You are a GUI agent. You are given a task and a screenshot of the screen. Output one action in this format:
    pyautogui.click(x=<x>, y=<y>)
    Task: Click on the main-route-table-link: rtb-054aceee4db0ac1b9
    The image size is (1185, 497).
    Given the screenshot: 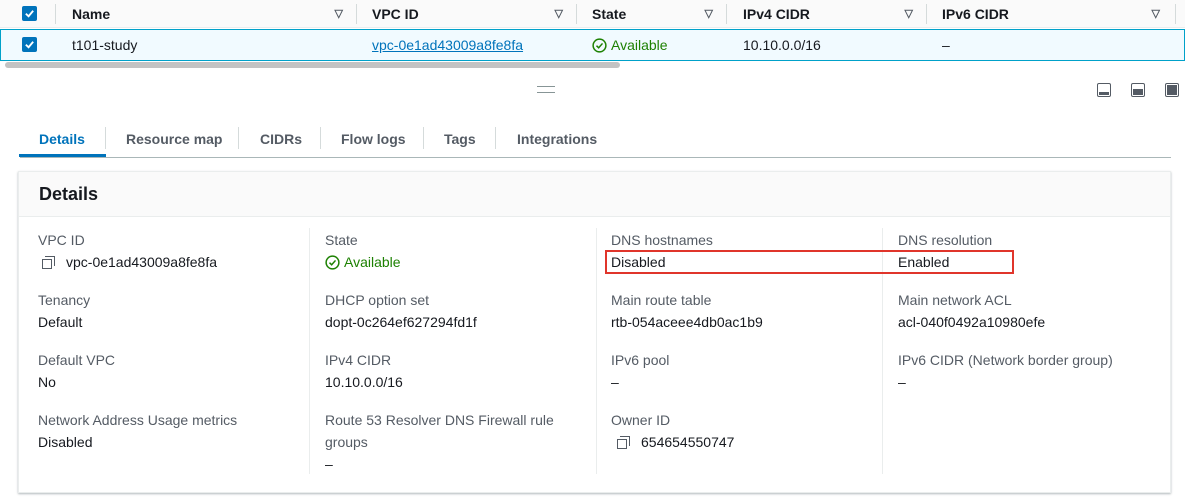 What is the action you would take?
    pyautogui.click(x=687, y=322)
    